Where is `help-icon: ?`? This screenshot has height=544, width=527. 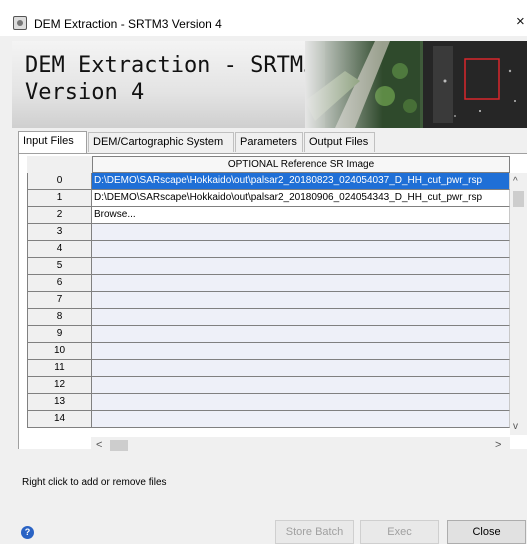
help-icon: ? is located at coordinates (27, 532).